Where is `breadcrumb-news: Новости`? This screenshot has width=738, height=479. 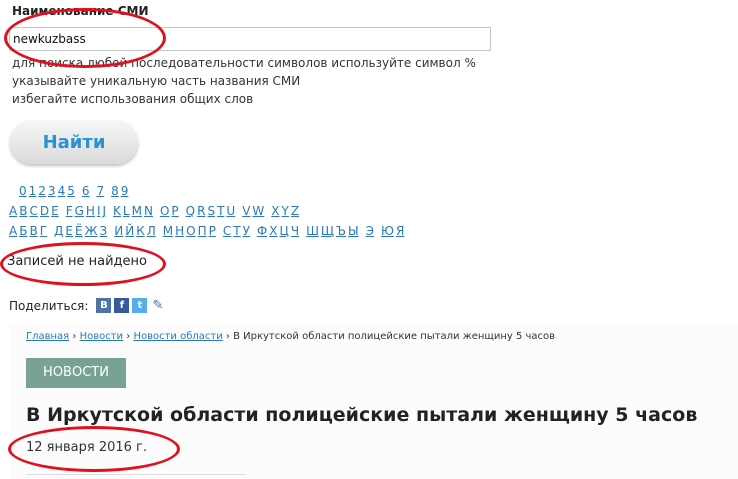 breadcrumb-news: Новости is located at coordinates (101, 336).